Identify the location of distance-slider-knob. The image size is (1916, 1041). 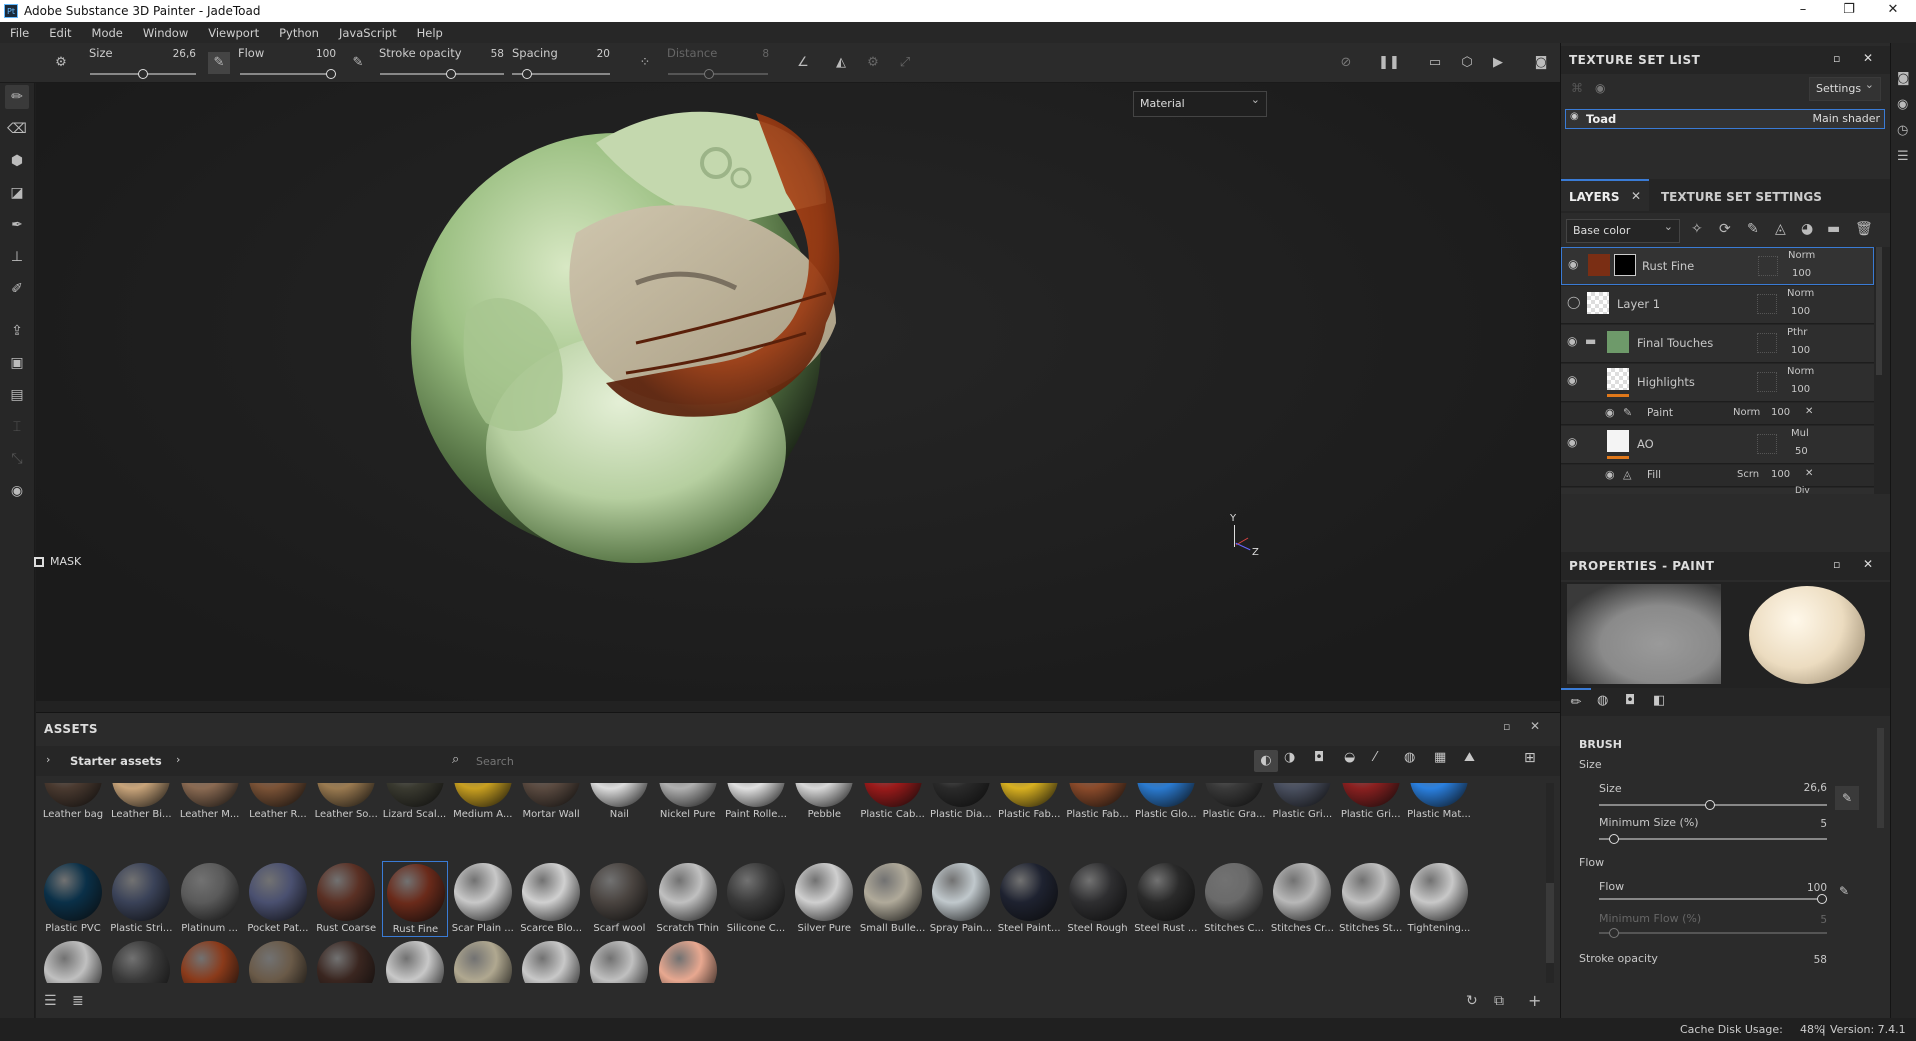
(709, 74).